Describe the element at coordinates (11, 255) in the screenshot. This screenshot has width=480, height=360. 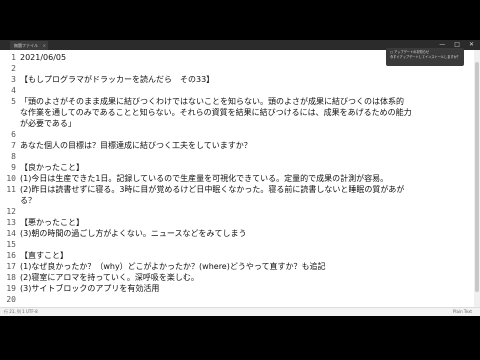
I see `line-number: 16` at that location.